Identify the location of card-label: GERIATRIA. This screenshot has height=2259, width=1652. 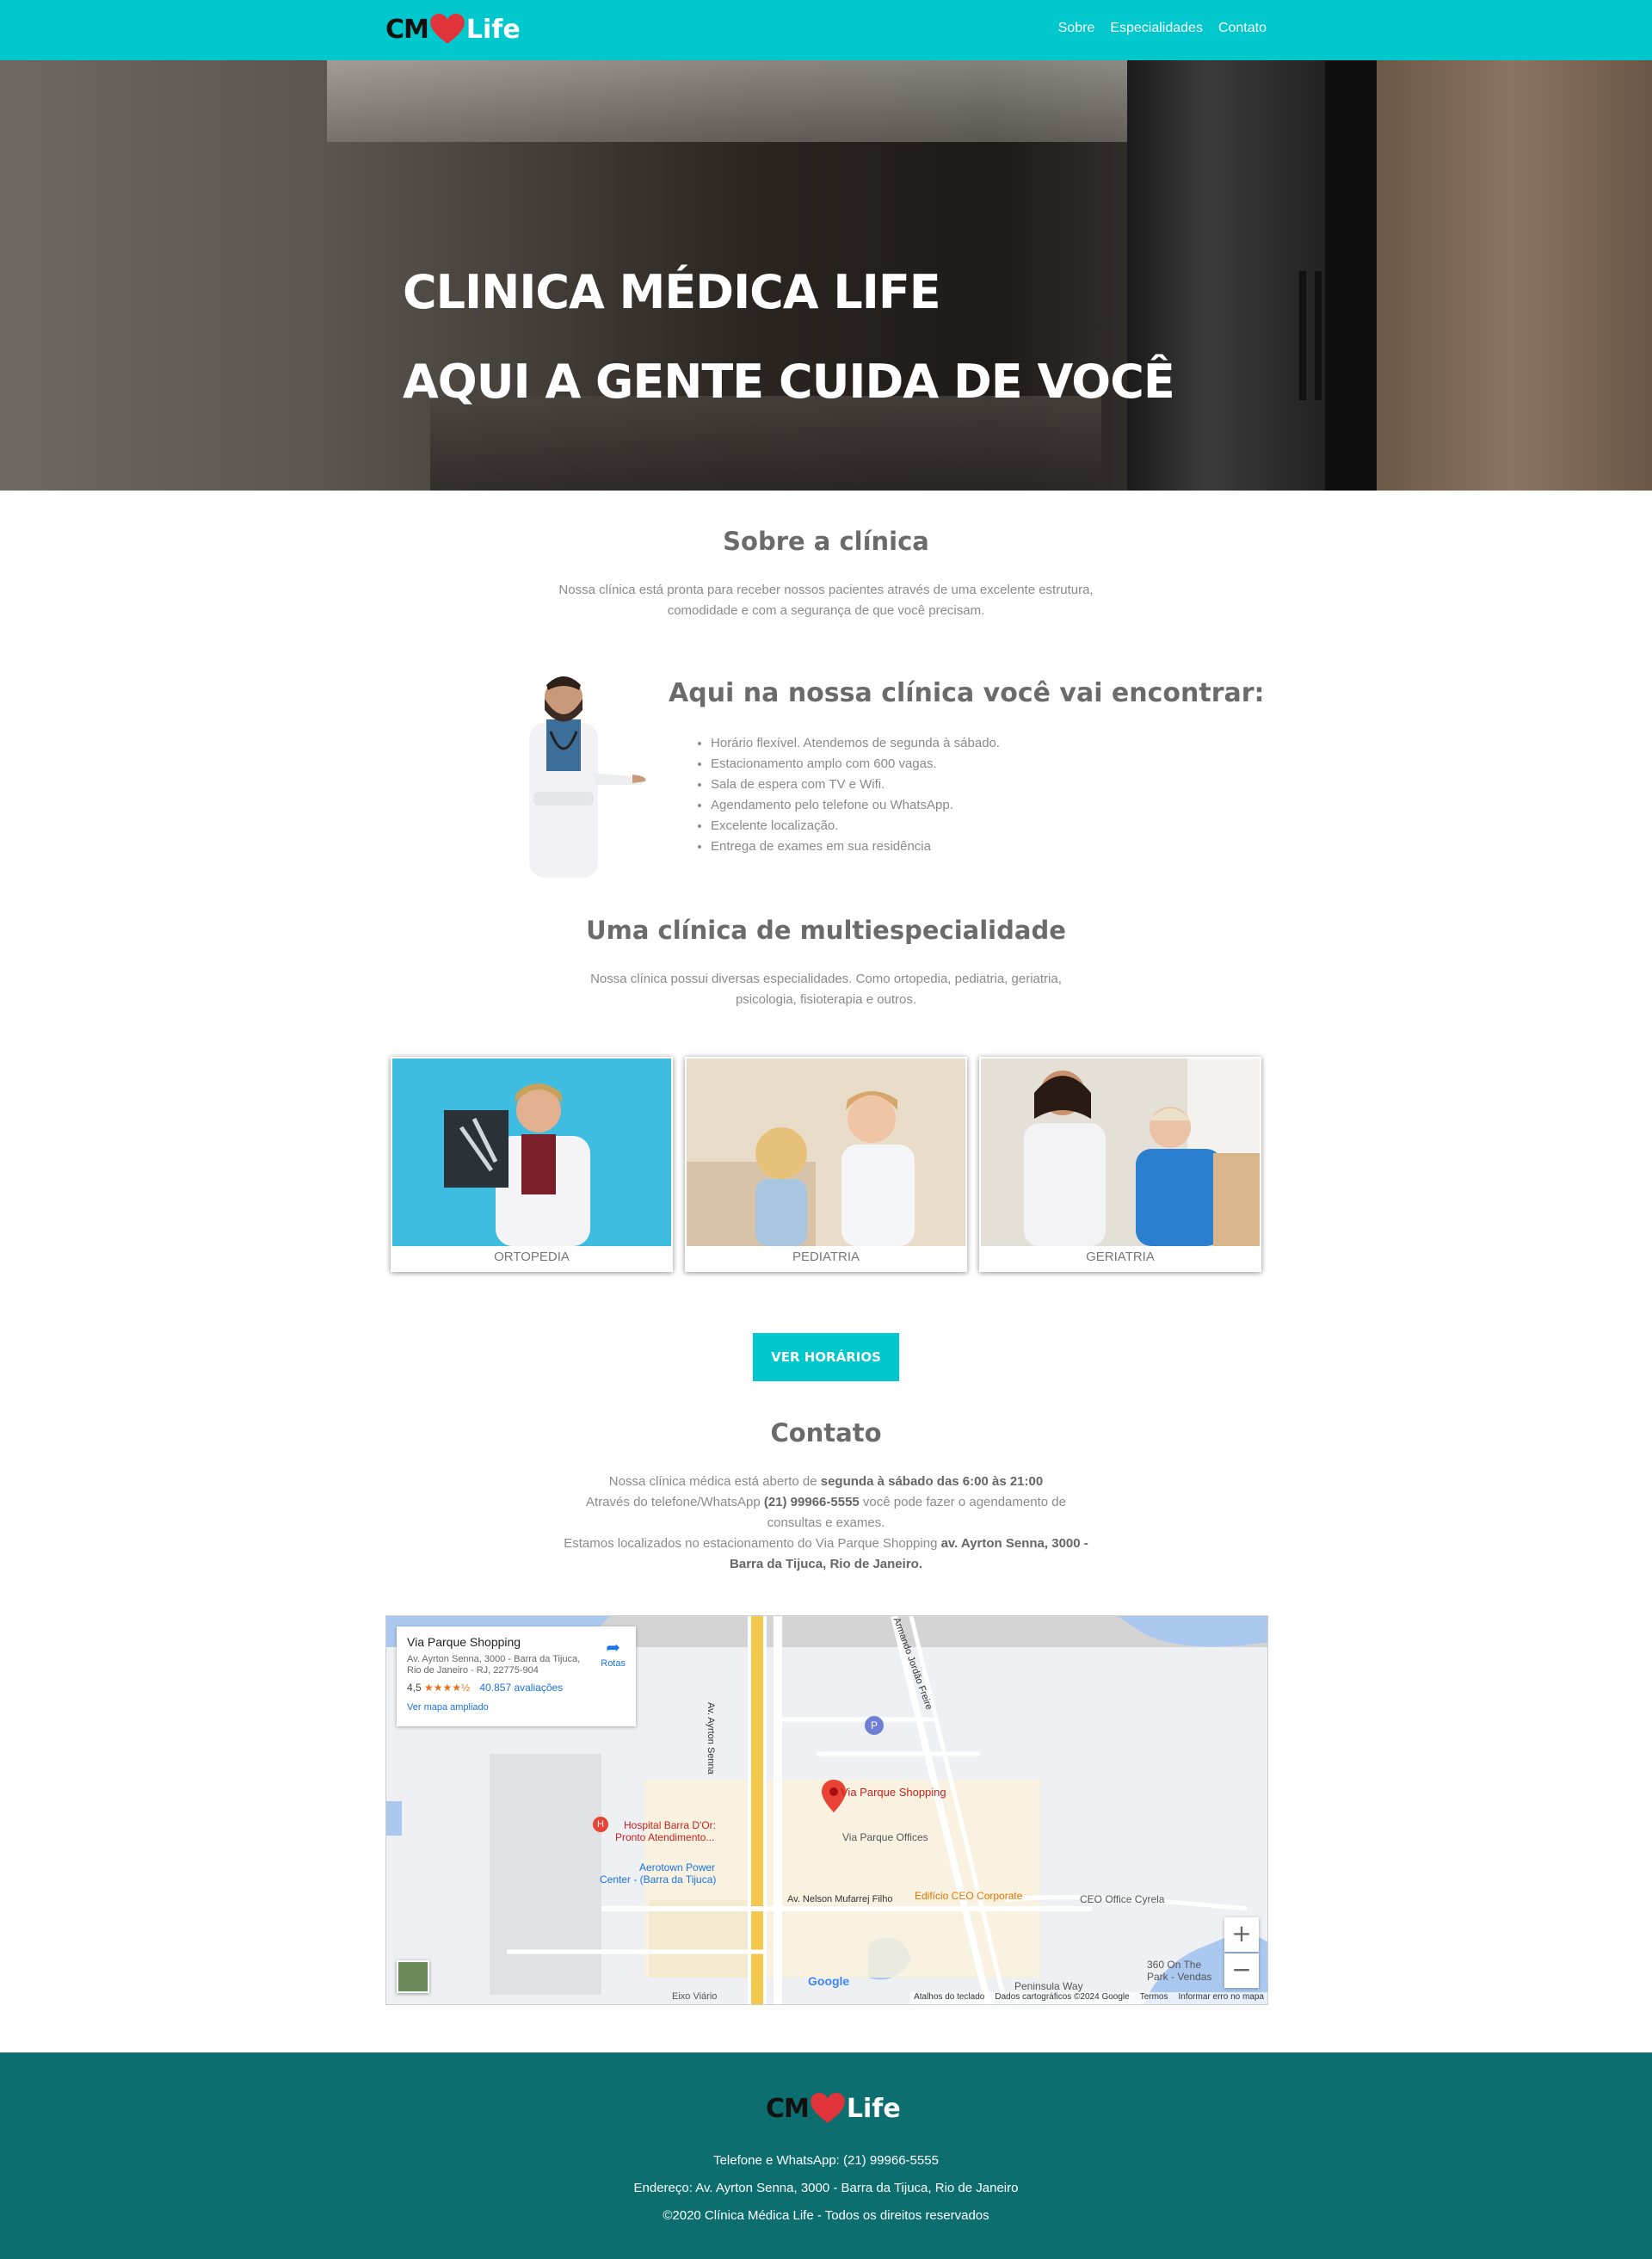
(1120, 1257).